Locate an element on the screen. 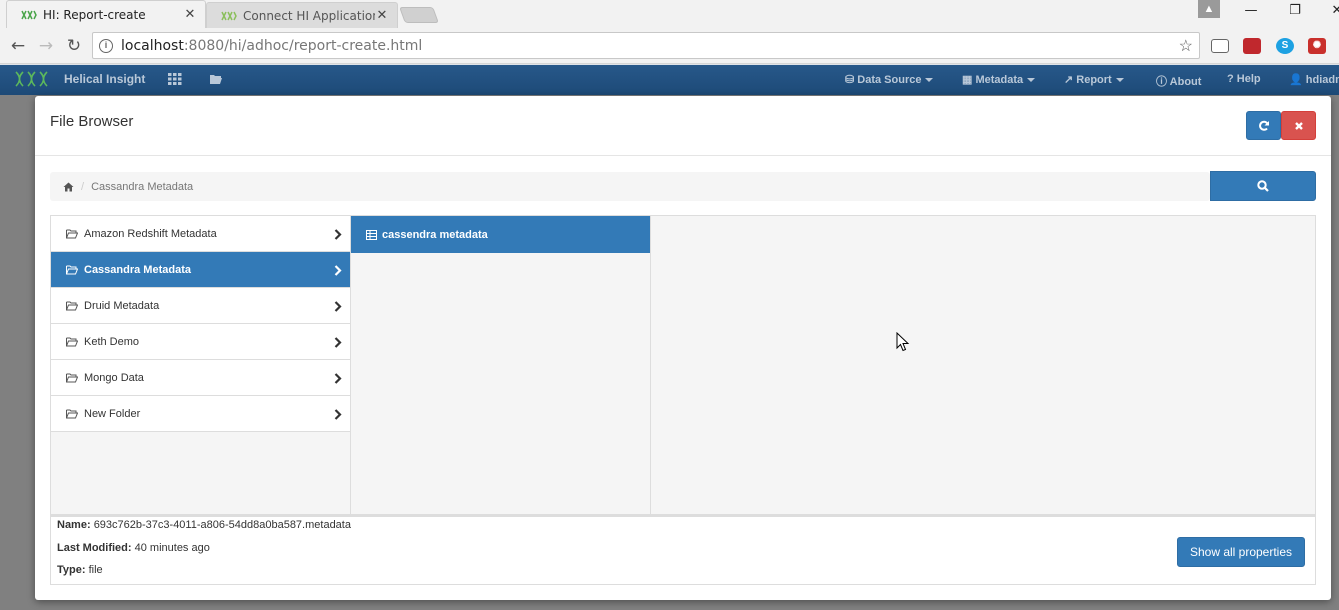 Image resolution: width=1339 pixels, height=610 pixels. extension-icon: ✺ is located at coordinates (1317, 46).